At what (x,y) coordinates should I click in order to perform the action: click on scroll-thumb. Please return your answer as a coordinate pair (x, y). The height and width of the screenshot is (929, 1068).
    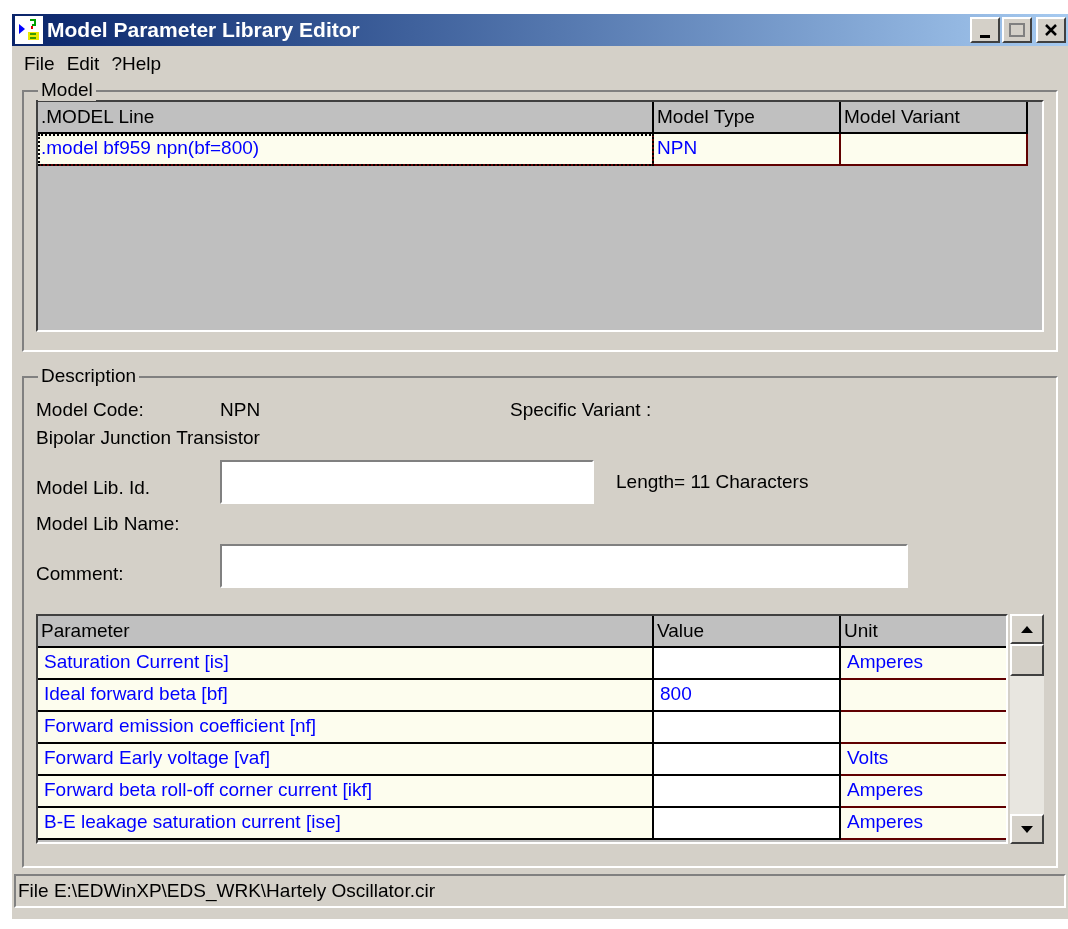
    Looking at the image, I should click on (1027, 660).